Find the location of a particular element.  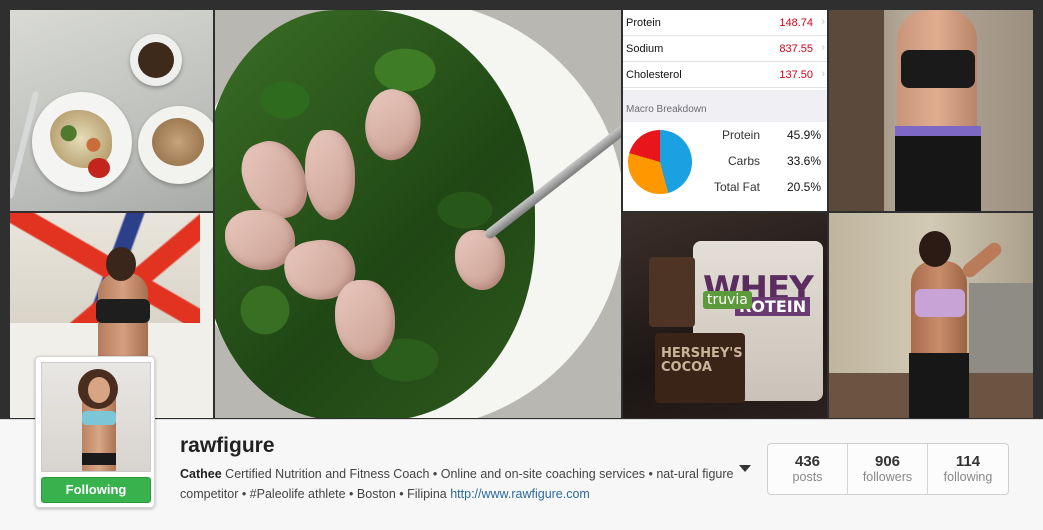

nutrition-value: 148.74 is located at coordinates (796, 23).